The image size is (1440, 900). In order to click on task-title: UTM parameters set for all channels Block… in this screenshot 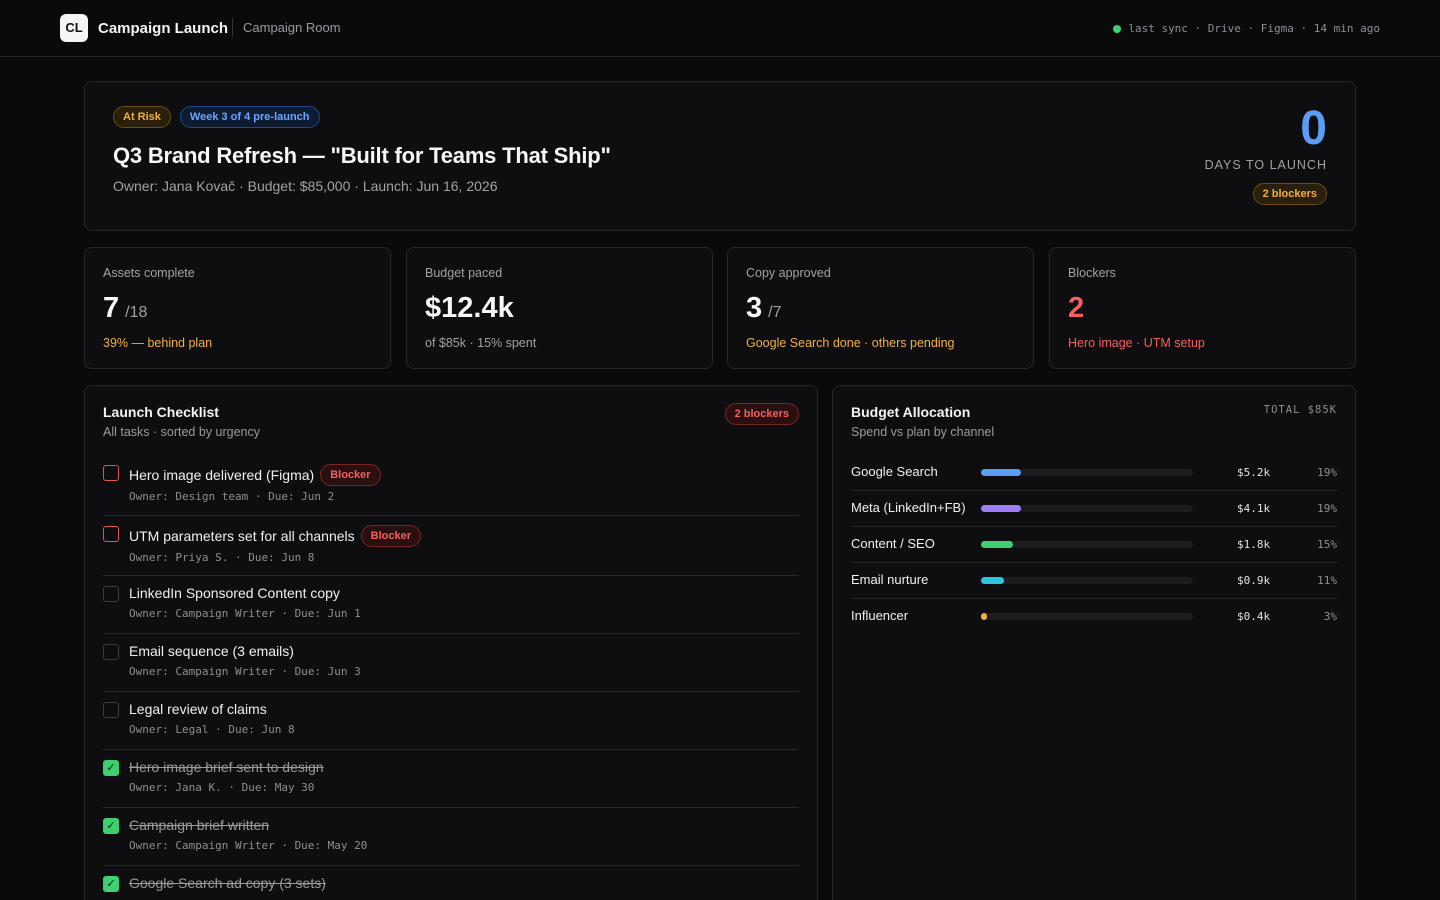, I will do `click(275, 536)`.